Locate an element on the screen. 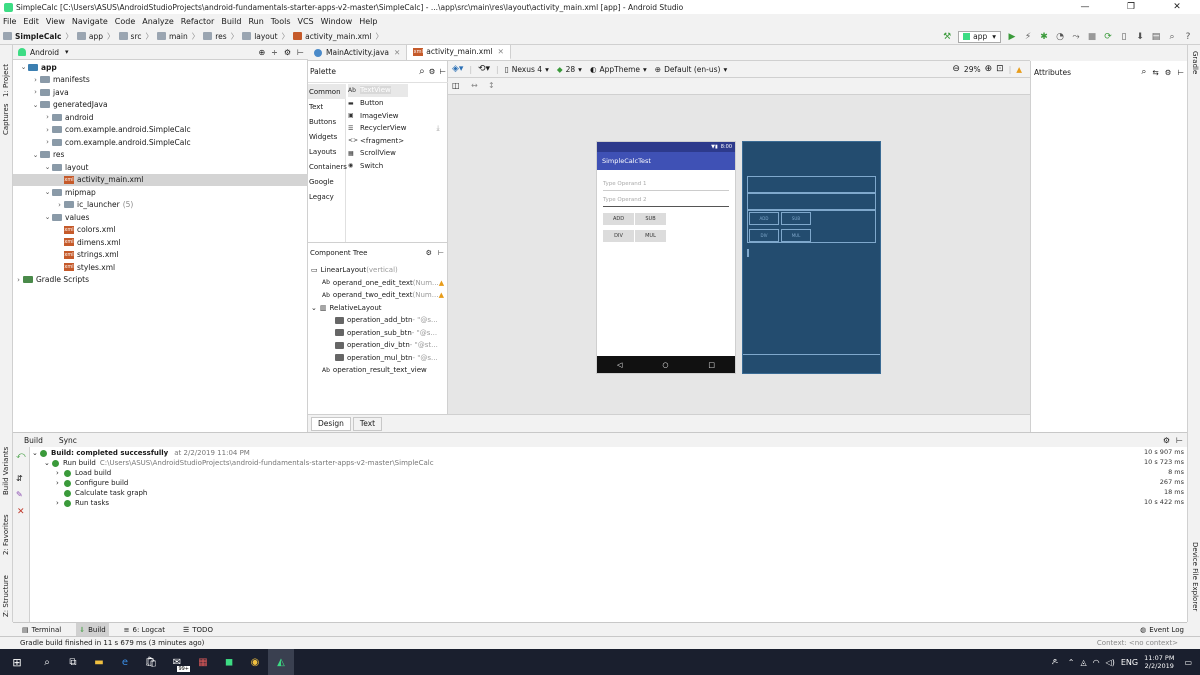 This screenshot has width=1200, height=675. notification-icon: ▭ is located at coordinates (1188, 662).